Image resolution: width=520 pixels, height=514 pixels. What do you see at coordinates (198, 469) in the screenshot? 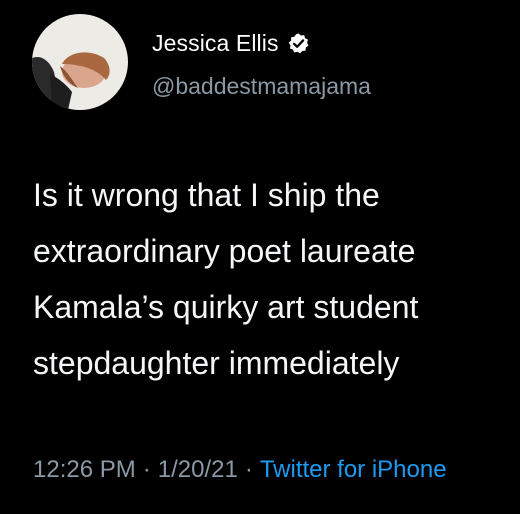
I see `tweet-date: 1/20/21` at bounding box center [198, 469].